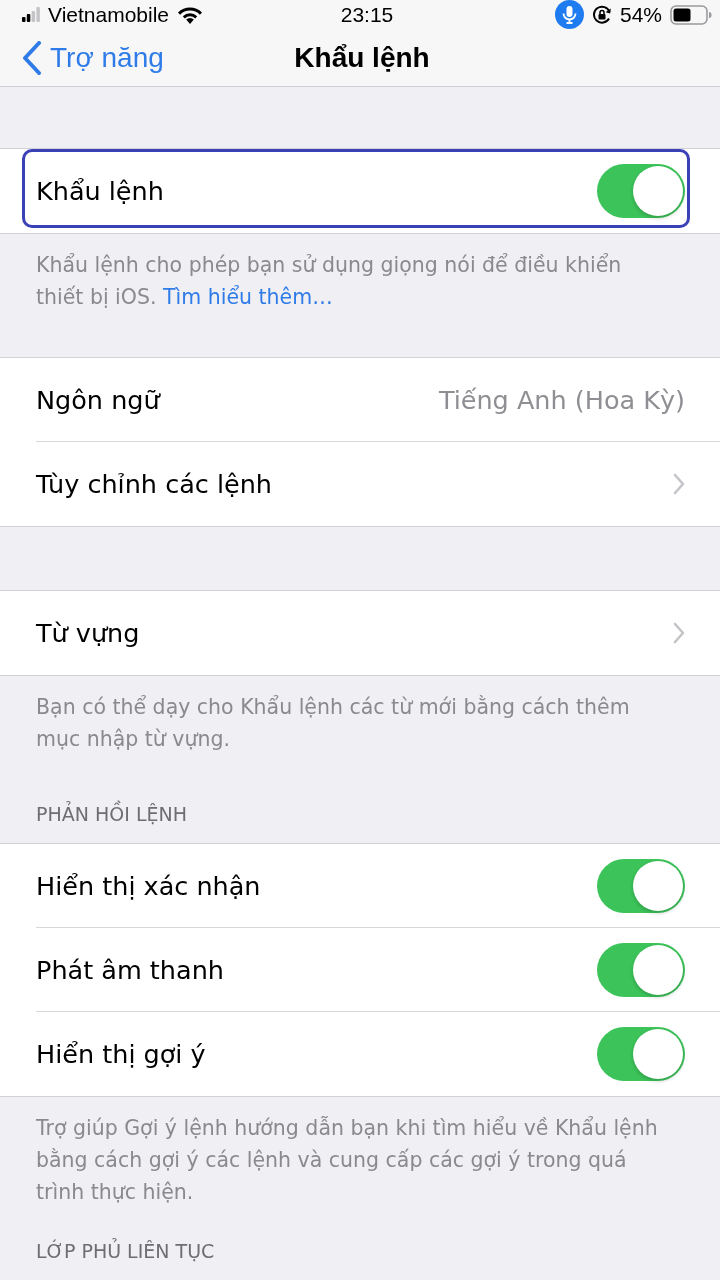 The height and width of the screenshot is (1280, 720). Describe the element at coordinates (130, 969) in the screenshot. I see `row-label: Phát âm thanh` at that location.